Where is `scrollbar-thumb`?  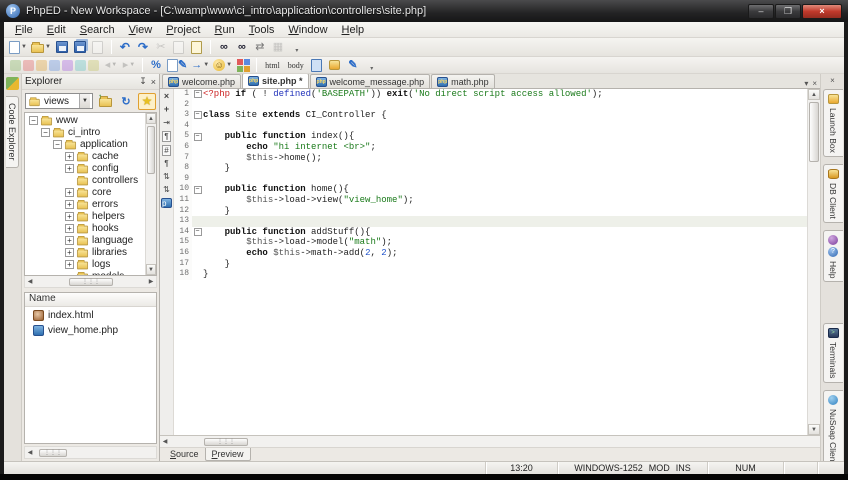
scrollbar-thumb is located at coordinates (151, 150).